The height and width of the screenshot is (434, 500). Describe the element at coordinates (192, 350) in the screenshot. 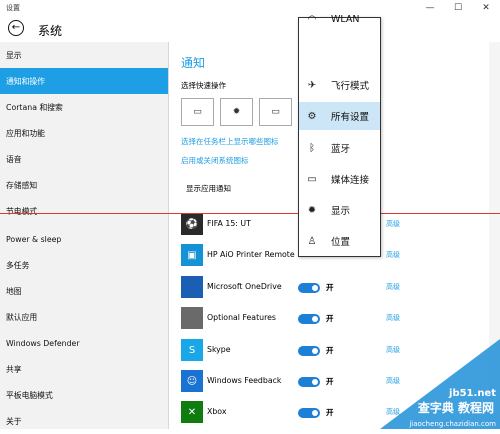

I see `skype-app-icon: S` at that location.